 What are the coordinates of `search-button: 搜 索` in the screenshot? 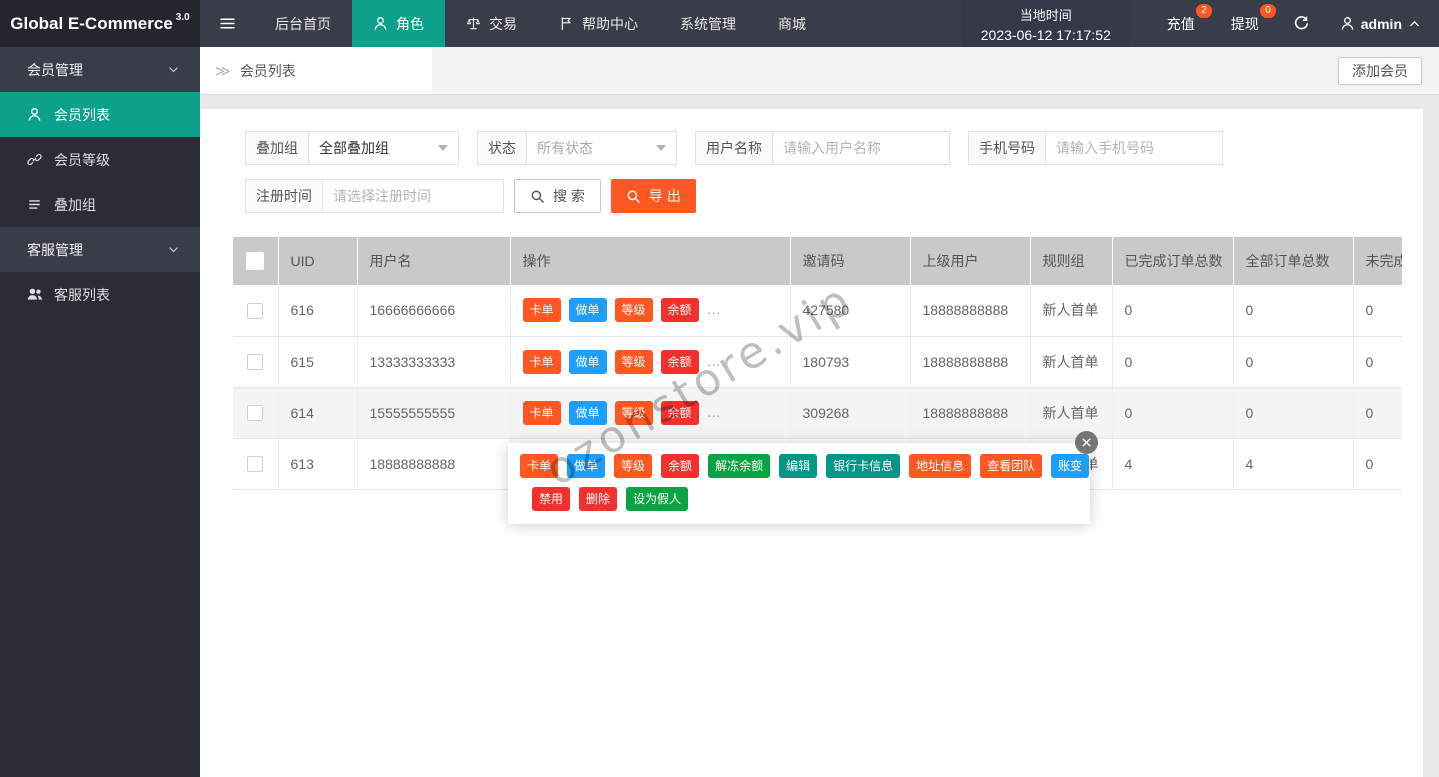 It's located at (557, 196).